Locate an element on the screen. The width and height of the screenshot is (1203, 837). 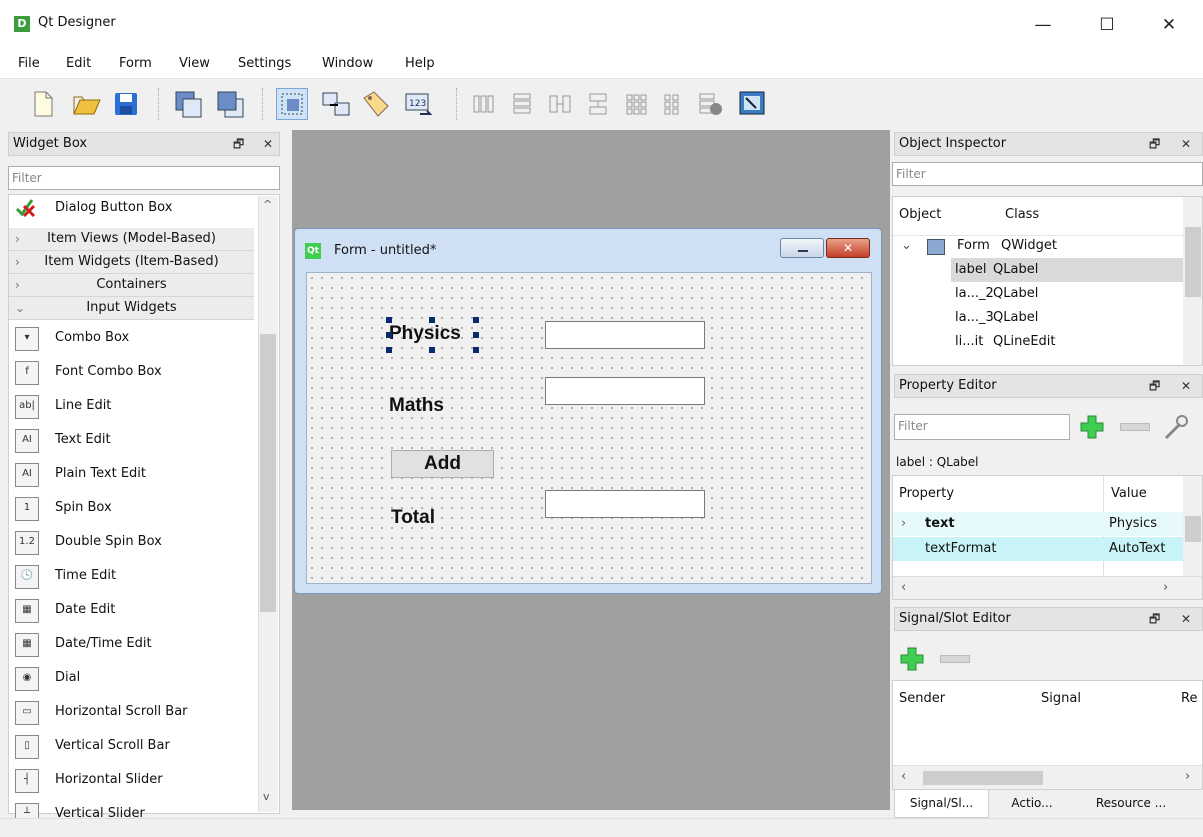
layout-splitter-horizontal-icon is located at coordinates (560, 104).